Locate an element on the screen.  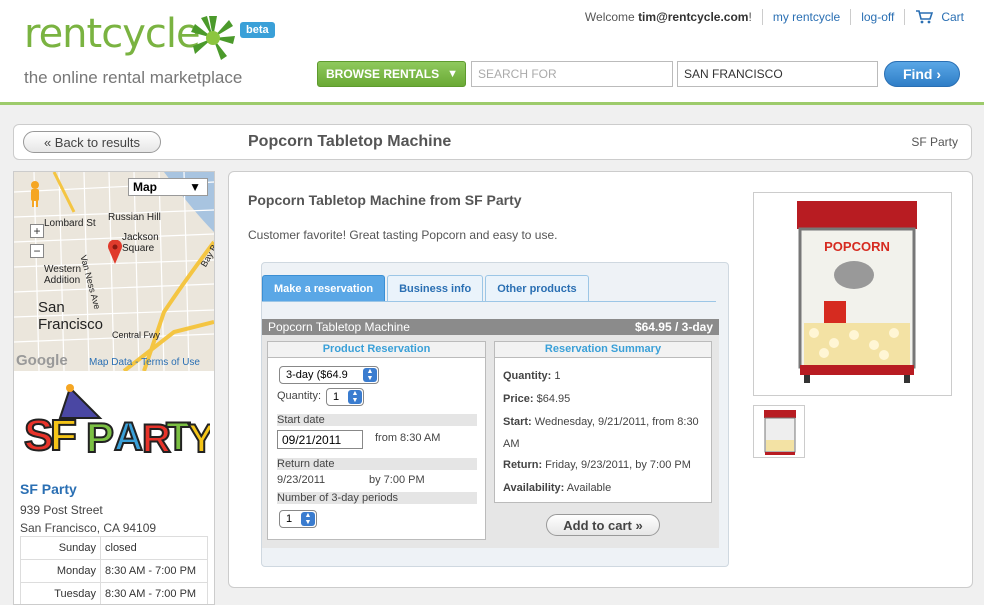
welcome-text: Welcome tim@rentcycle.com! is located at coordinates (668, 17).